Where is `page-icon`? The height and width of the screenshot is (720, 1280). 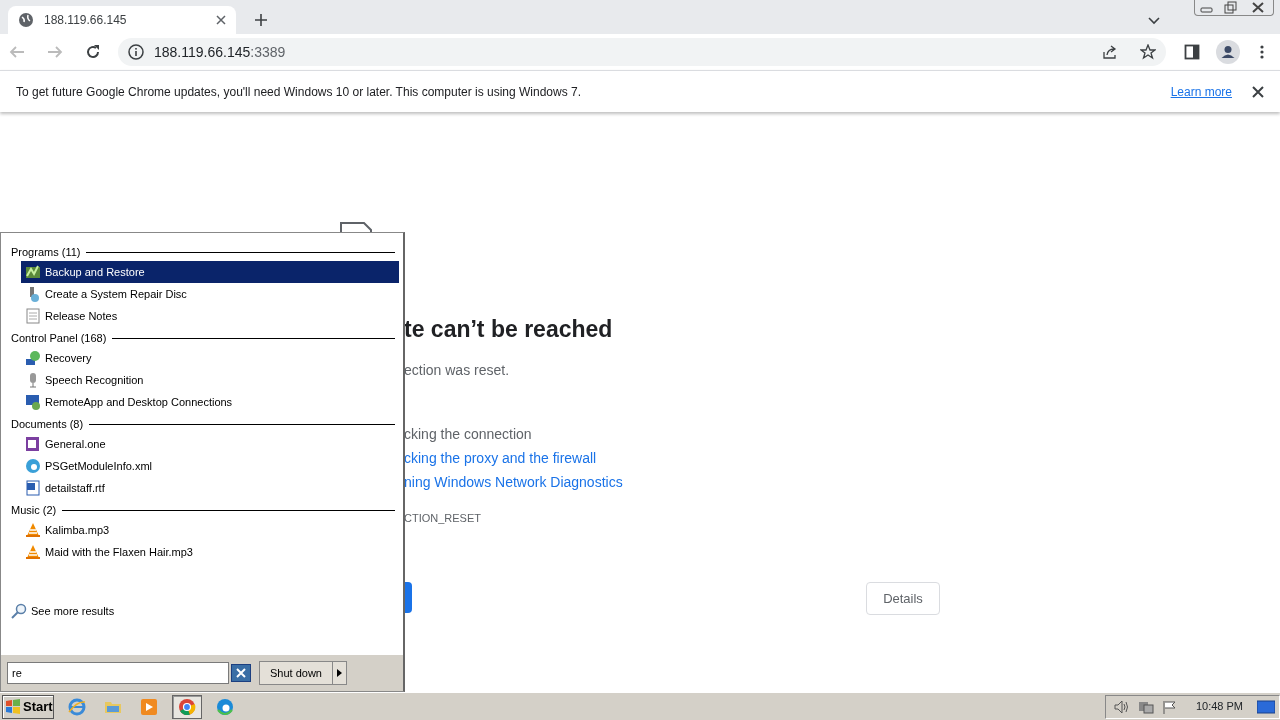 page-icon is located at coordinates (357, 228).